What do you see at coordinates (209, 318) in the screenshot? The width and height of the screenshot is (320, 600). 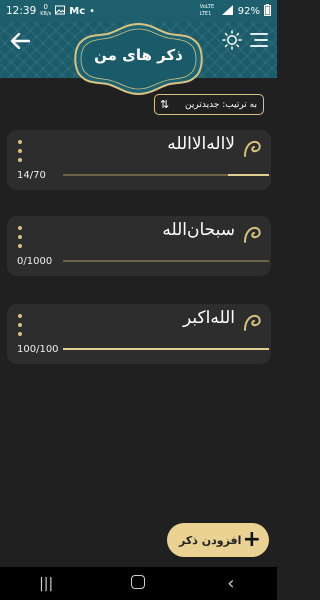 I see `zikr-text: الله‌اکبر` at bounding box center [209, 318].